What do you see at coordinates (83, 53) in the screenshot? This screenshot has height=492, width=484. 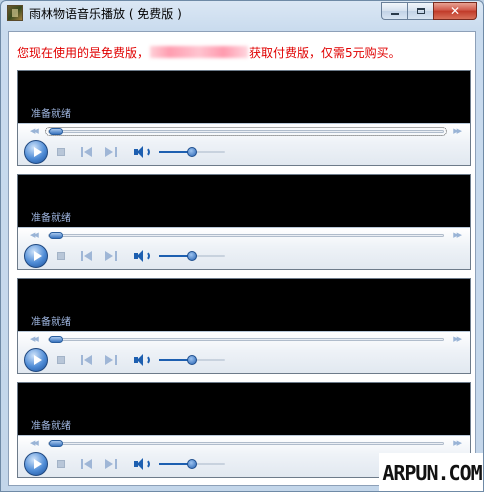 I see `notice-prefix: 您现在使用的是免费版，` at bounding box center [83, 53].